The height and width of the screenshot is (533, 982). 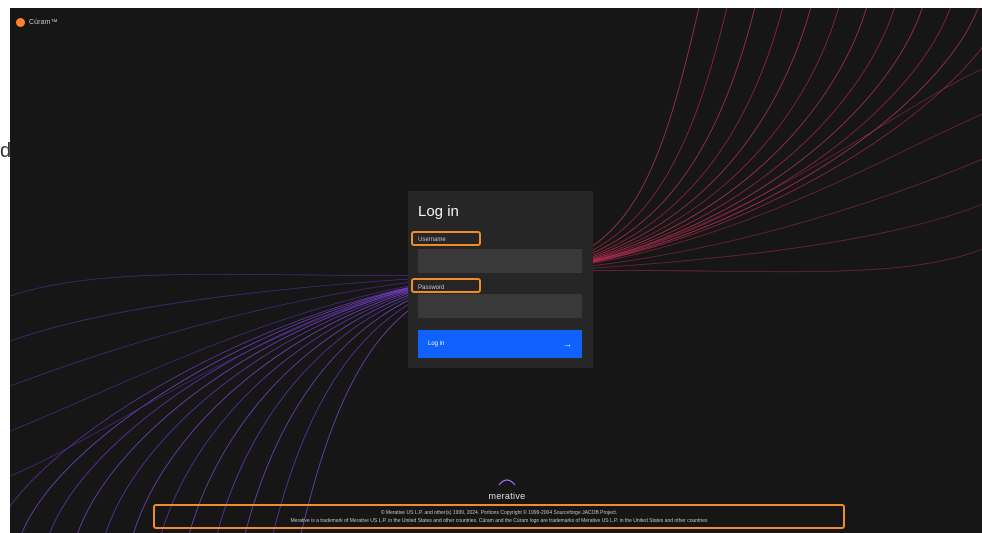 What do you see at coordinates (567, 344) in the screenshot?
I see `arrow-right-icon: →` at bounding box center [567, 344].